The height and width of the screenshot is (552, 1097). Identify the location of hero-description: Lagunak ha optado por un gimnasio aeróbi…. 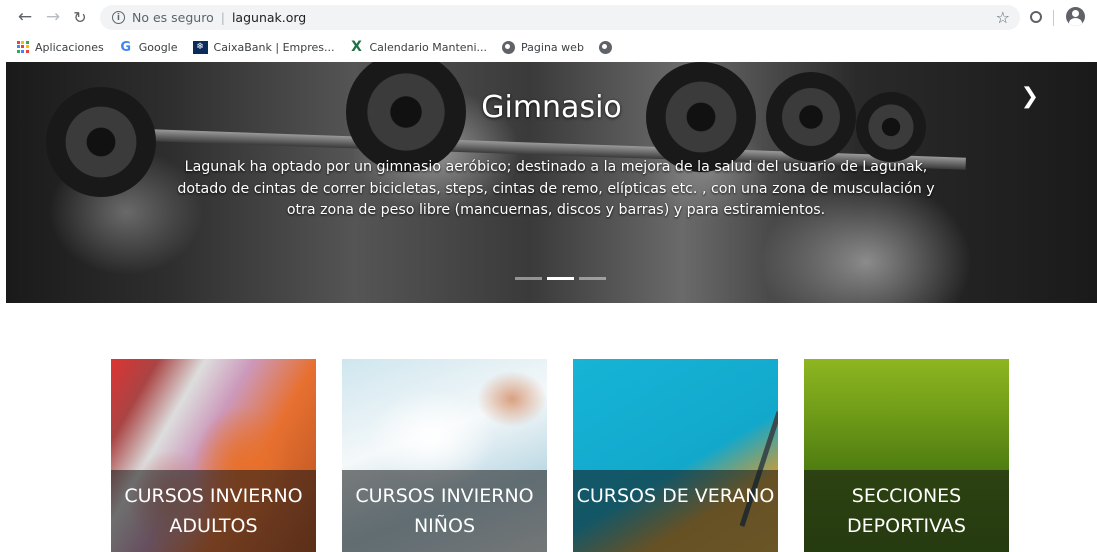
(556, 188).